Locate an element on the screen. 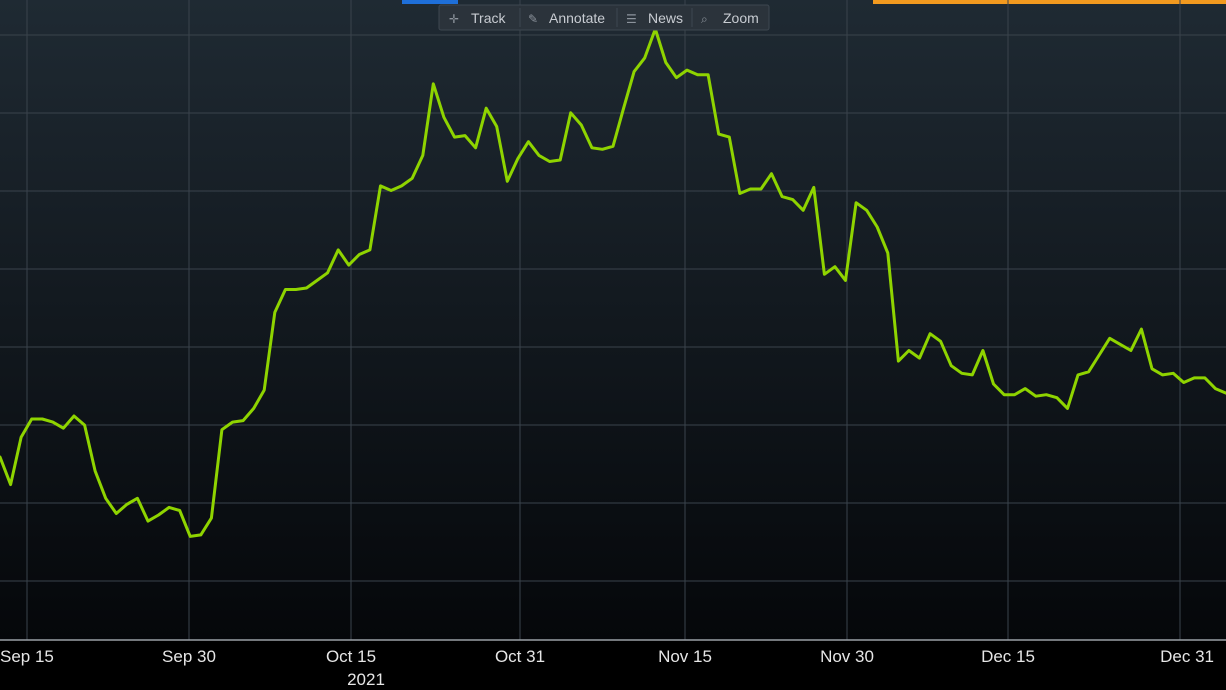 The width and height of the screenshot is (1226, 690). track-label: Track is located at coordinates (488, 18).